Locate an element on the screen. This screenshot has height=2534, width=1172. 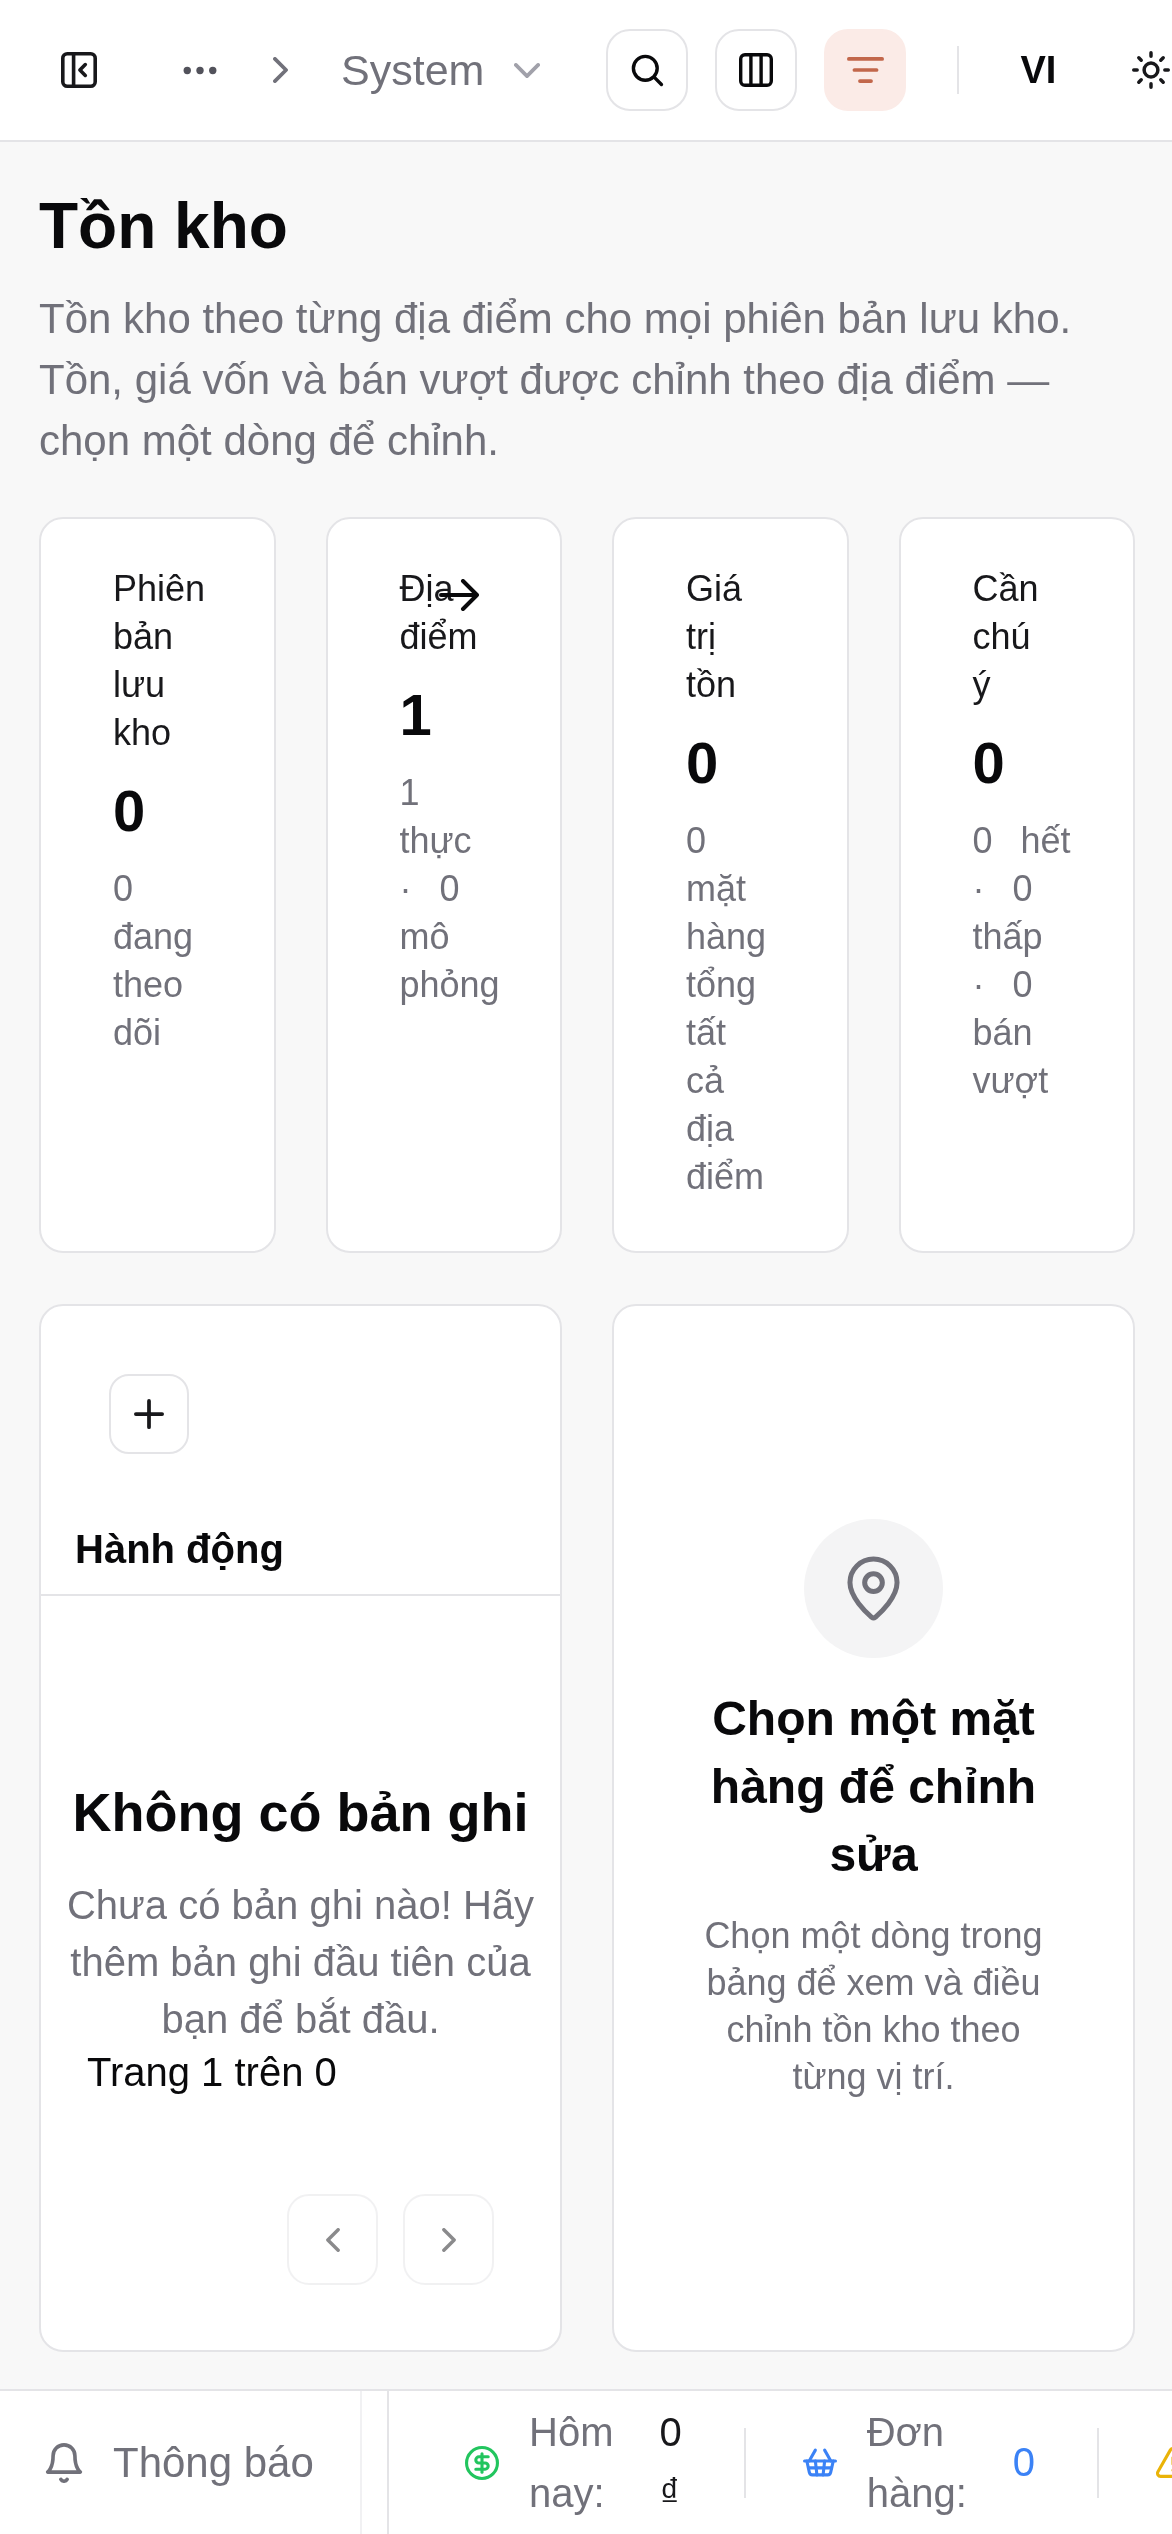
filter-icon is located at coordinates (865, 70).